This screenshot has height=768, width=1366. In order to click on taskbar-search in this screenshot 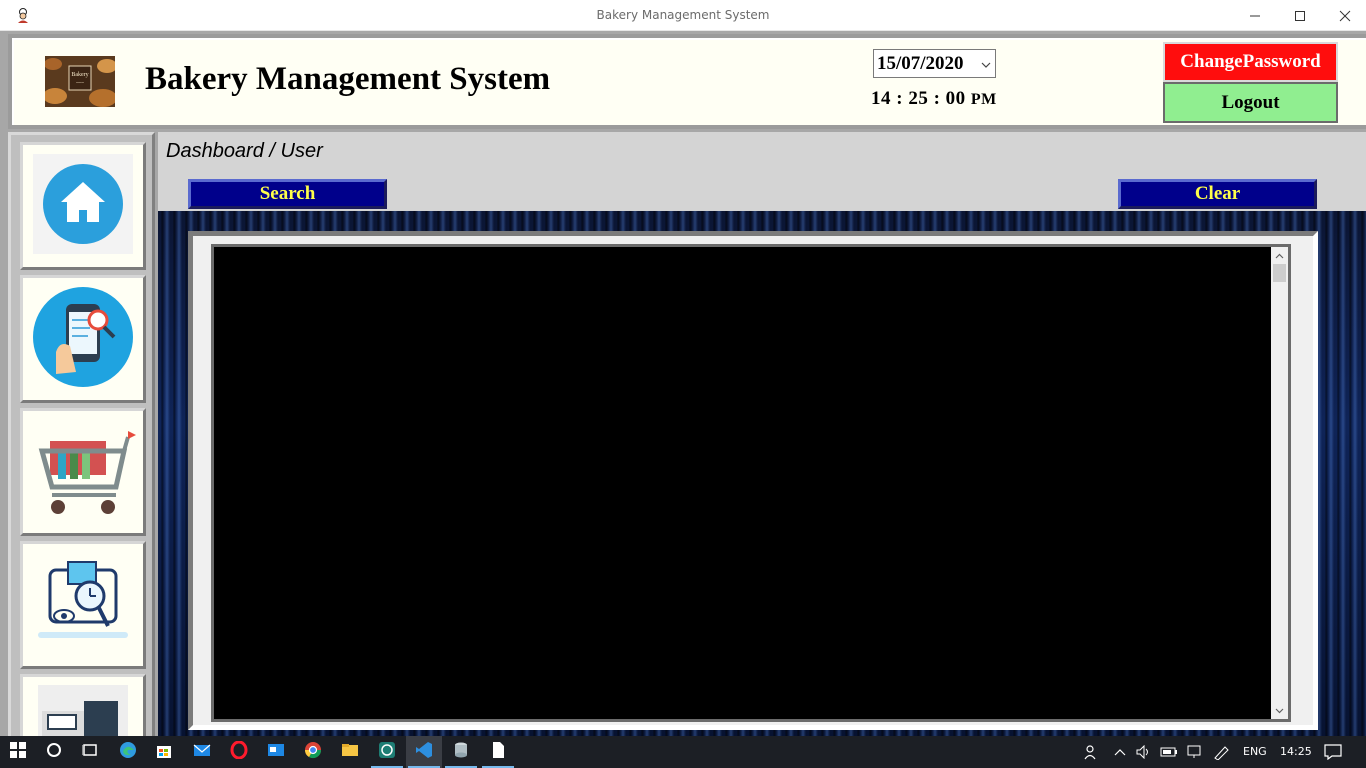, I will do `click(54, 752)`.